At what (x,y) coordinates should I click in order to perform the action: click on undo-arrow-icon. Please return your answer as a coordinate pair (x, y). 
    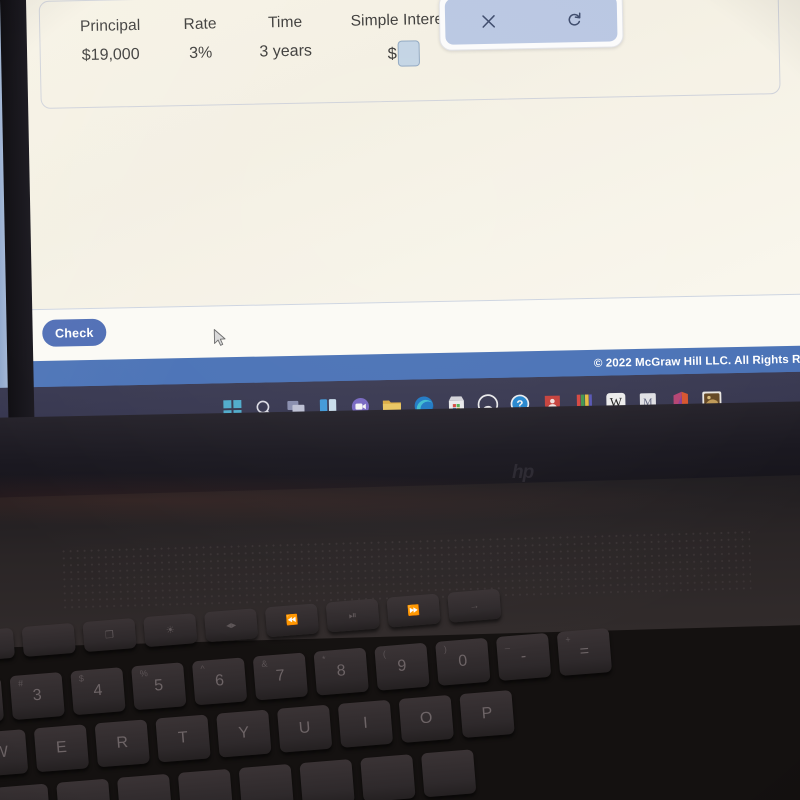
    Looking at the image, I should click on (573, 19).